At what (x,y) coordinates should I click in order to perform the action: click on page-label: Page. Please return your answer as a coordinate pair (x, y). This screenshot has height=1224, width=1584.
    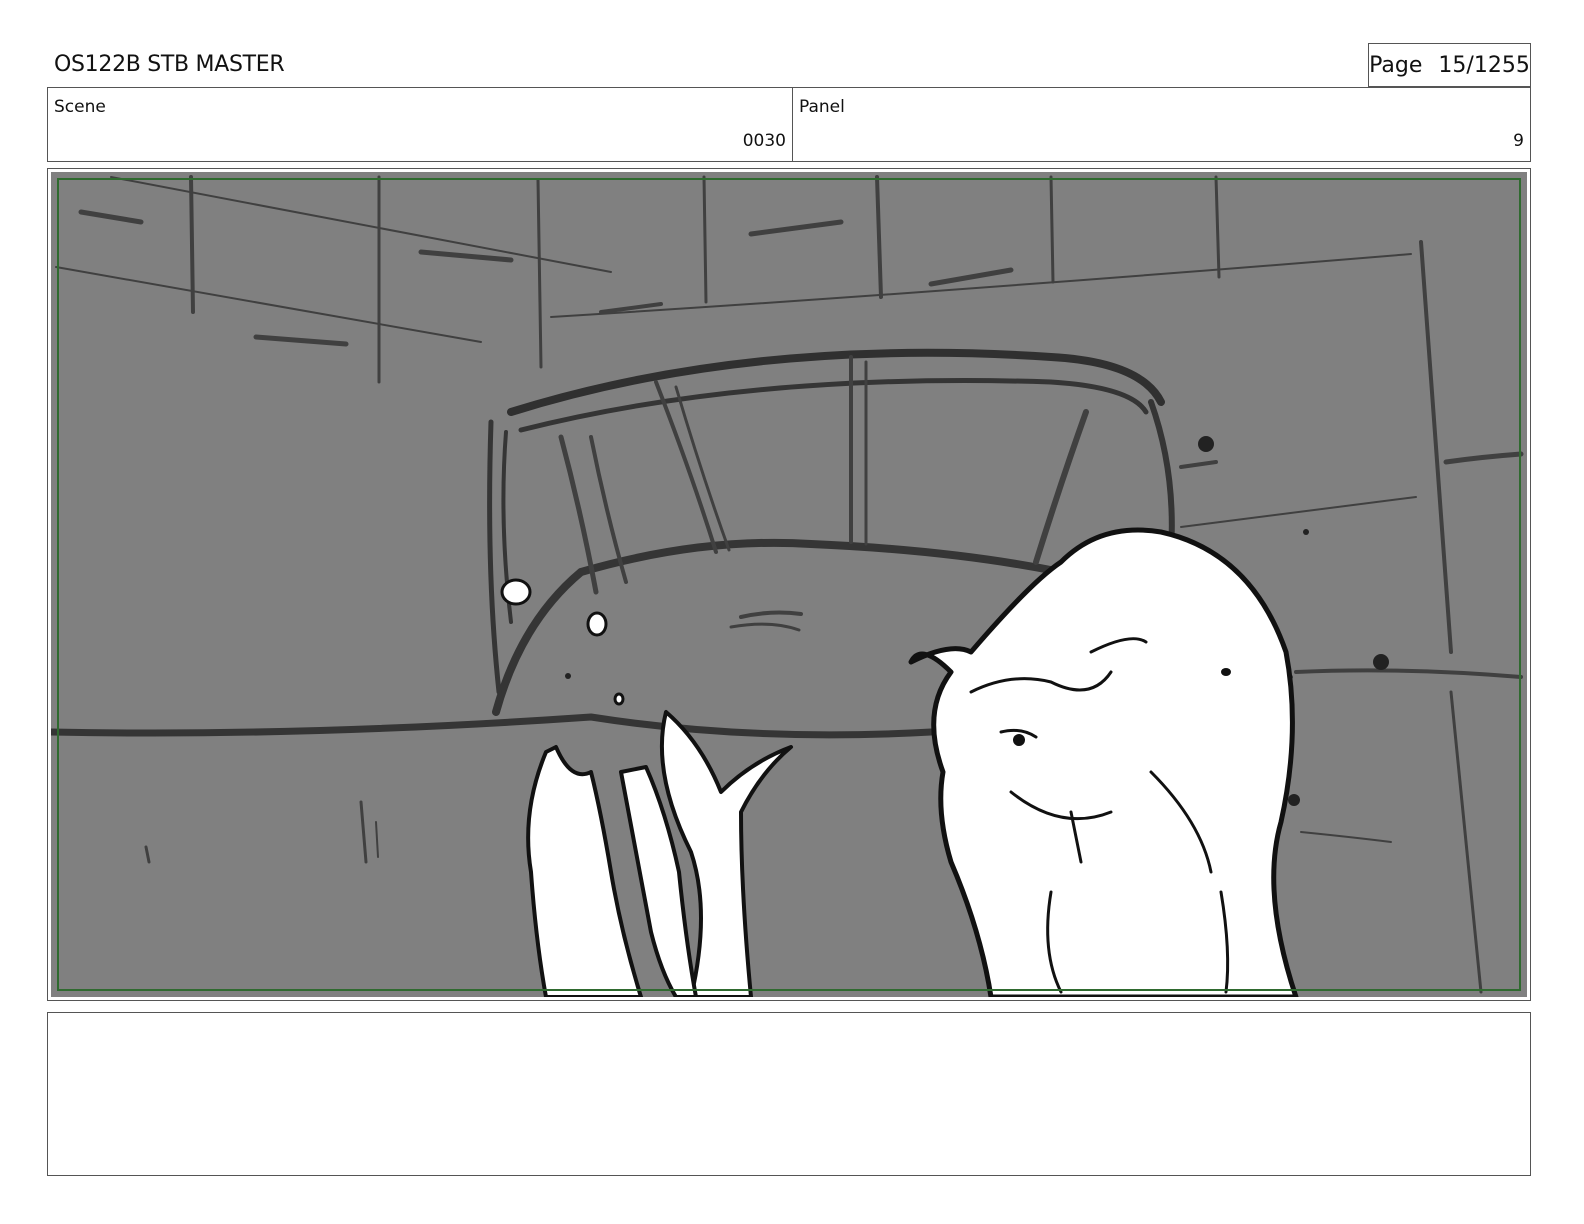
    Looking at the image, I should click on (1396, 65).